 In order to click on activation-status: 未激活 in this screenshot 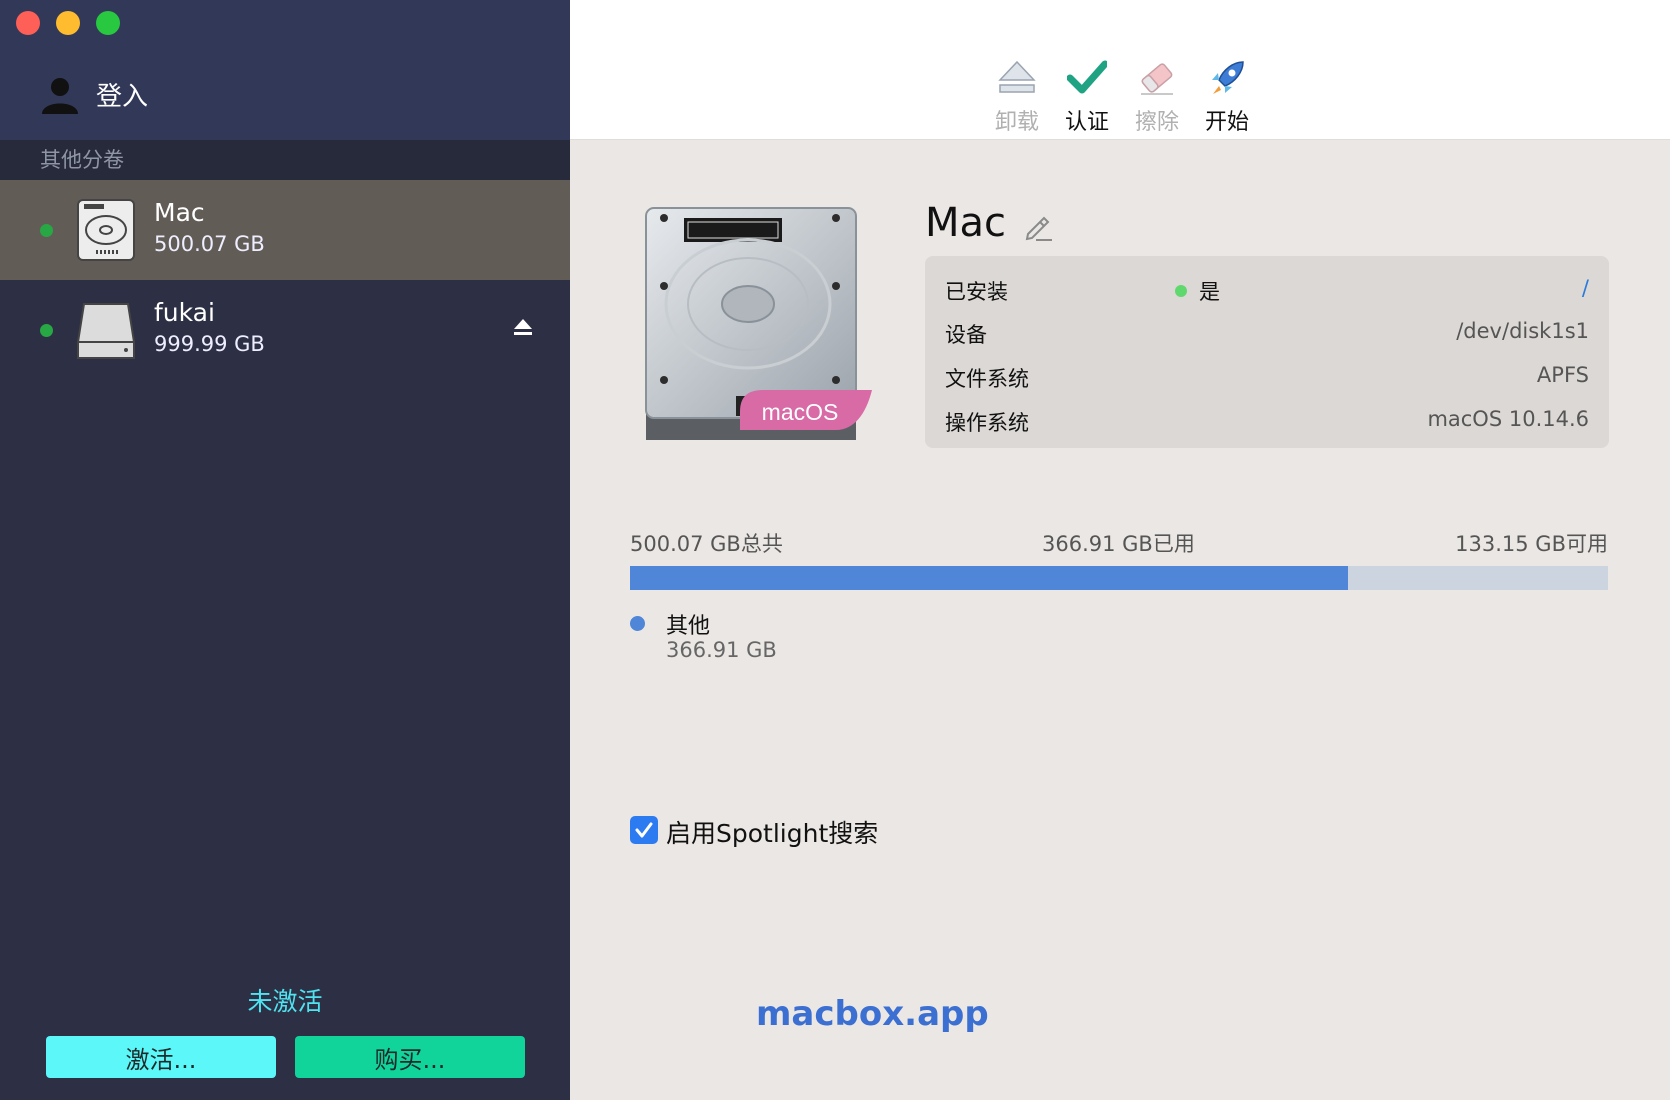, I will do `click(285, 1001)`.